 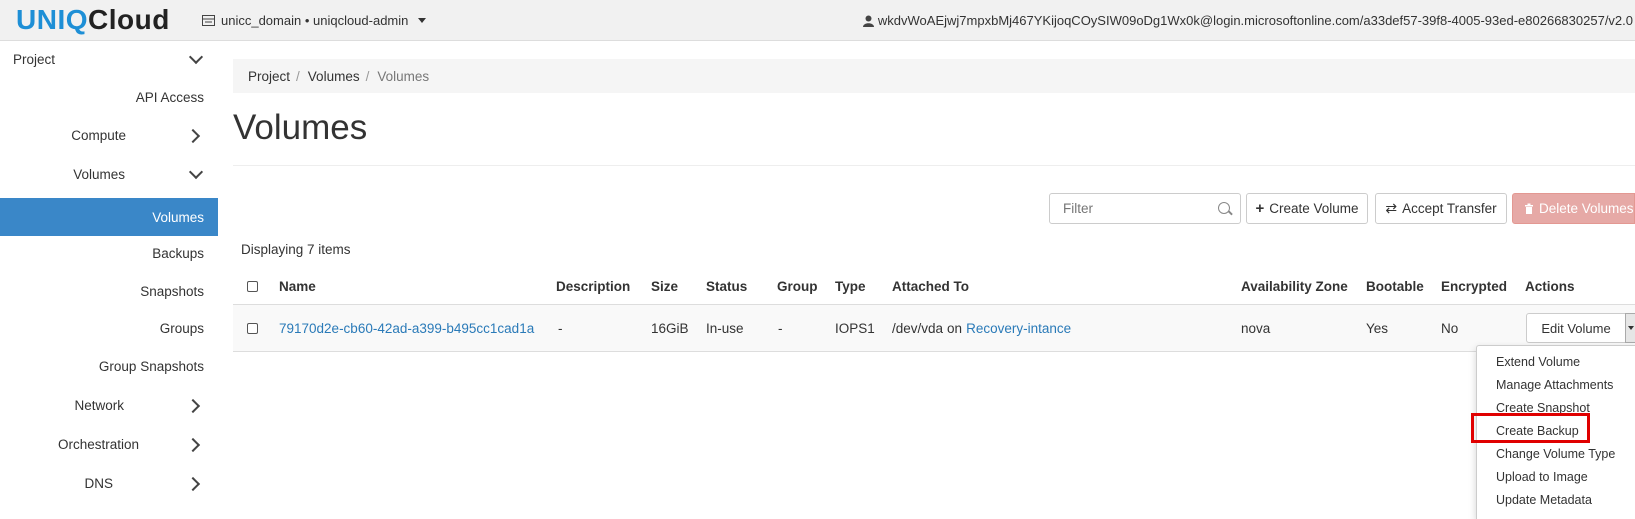 What do you see at coordinates (1544, 500) in the screenshot?
I see `menu-item-update-metadata: Update Metadata` at bounding box center [1544, 500].